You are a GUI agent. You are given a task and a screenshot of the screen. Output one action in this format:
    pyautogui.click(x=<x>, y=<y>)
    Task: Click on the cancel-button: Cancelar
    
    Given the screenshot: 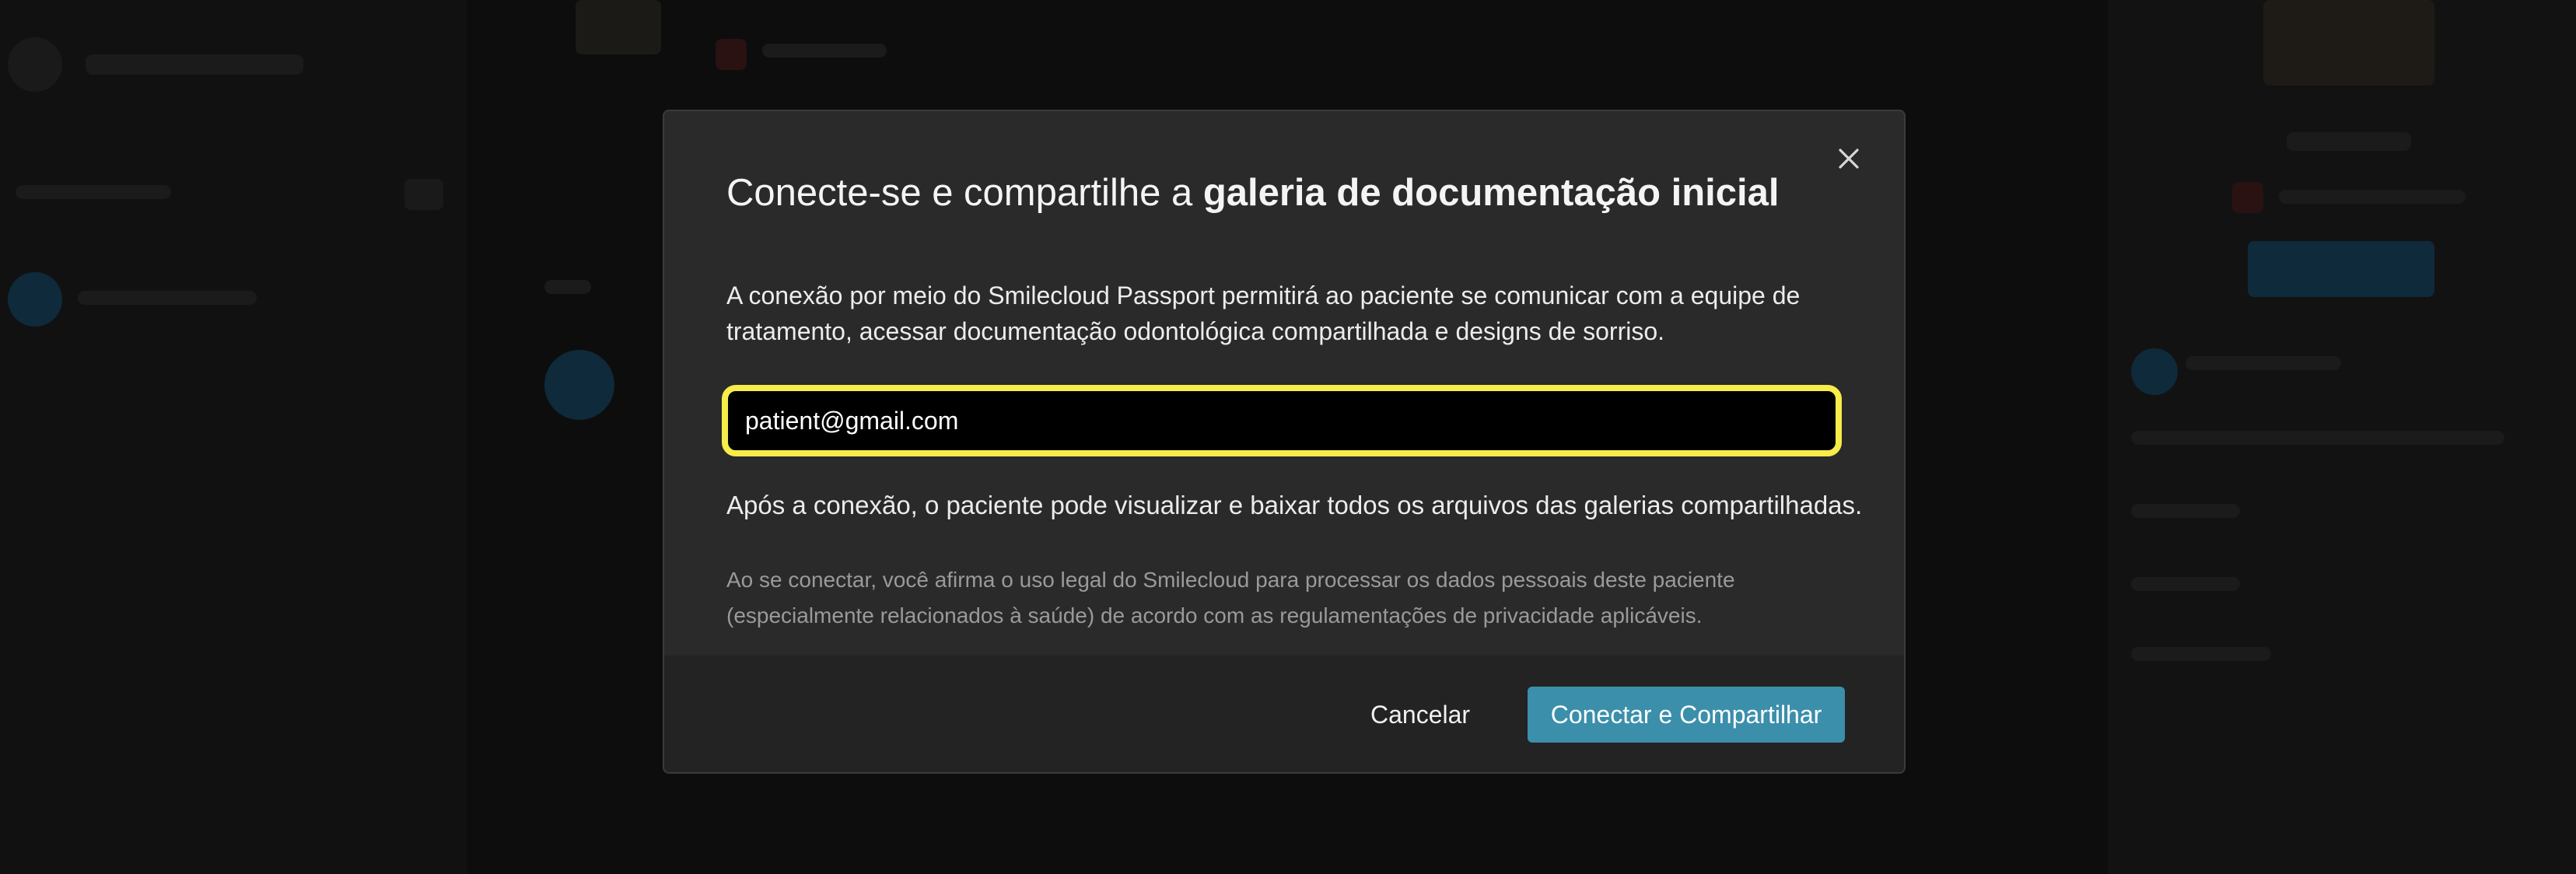 What is the action you would take?
    pyautogui.click(x=1420, y=715)
    